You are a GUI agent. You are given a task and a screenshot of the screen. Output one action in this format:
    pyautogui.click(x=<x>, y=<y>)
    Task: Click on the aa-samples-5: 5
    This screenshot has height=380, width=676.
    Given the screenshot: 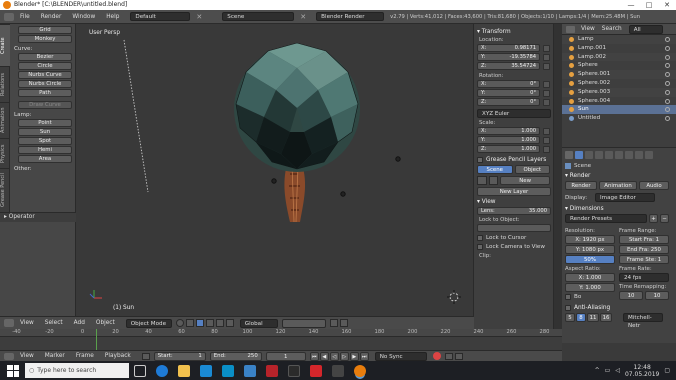 What is the action you would take?
    pyautogui.click(x=570, y=317)
    